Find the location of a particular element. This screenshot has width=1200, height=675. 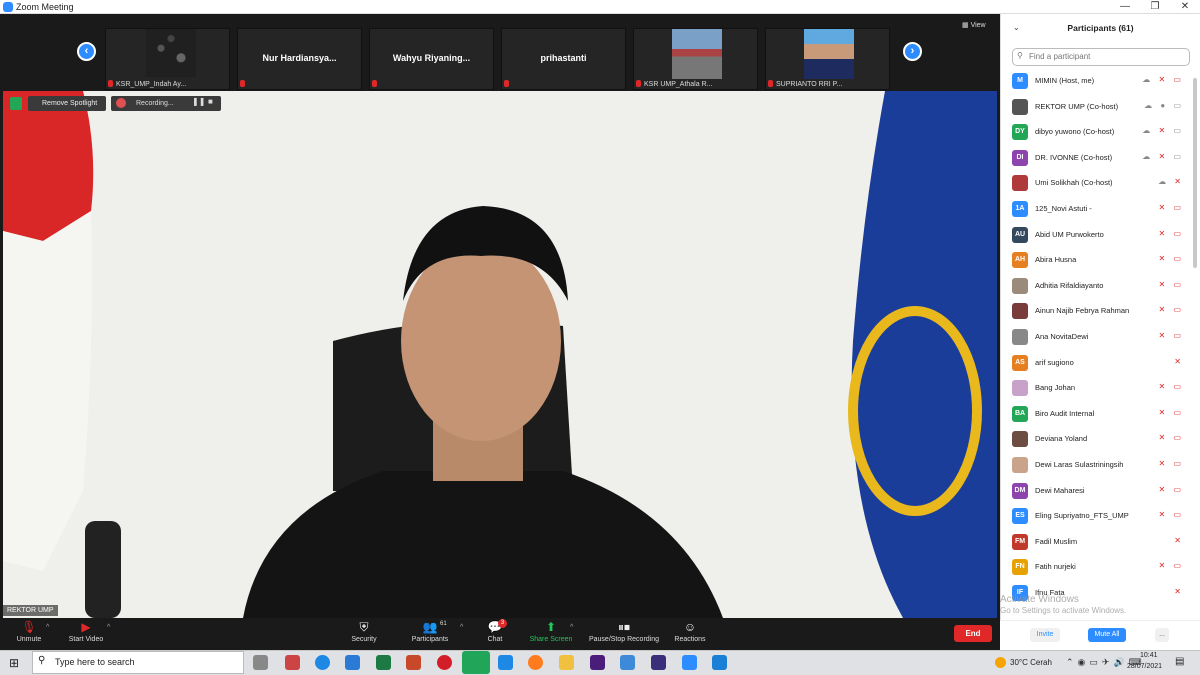

participant-name: Ainun Najib Febrya Rahman is located at coordinates (1082, 311).